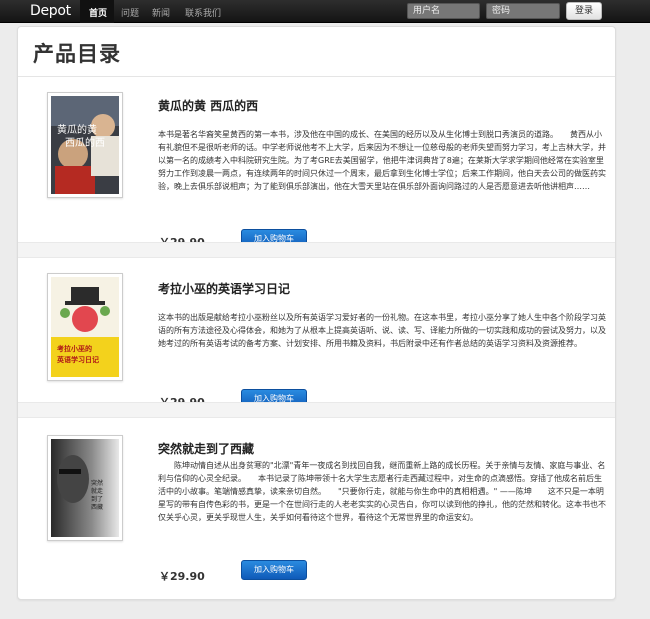  What do you see at coordinates (182, 576) in the screenshot?
I see `product-price: ￥29.90` at bounding box center [182, 576].